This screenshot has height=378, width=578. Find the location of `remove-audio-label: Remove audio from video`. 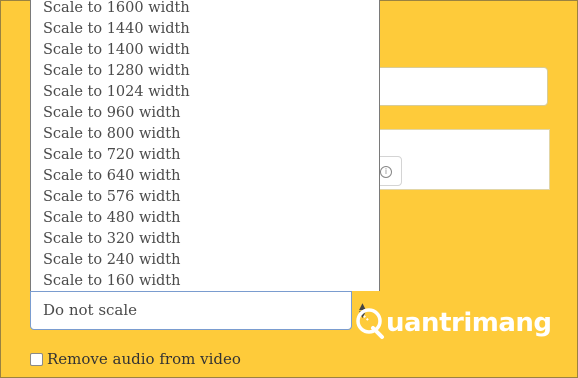

remove-audio-label: Remove audio from video is located at coordinates (144, 359).